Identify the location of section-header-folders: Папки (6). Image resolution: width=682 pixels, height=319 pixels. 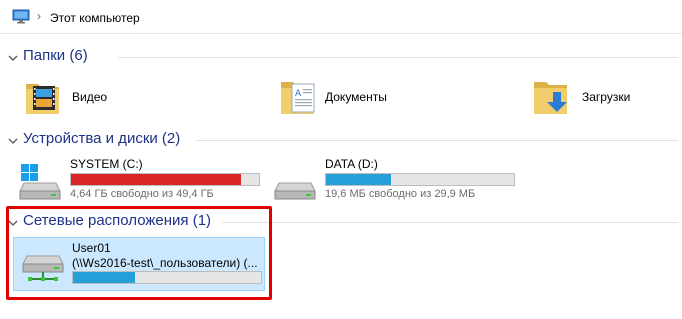
(345, 57).